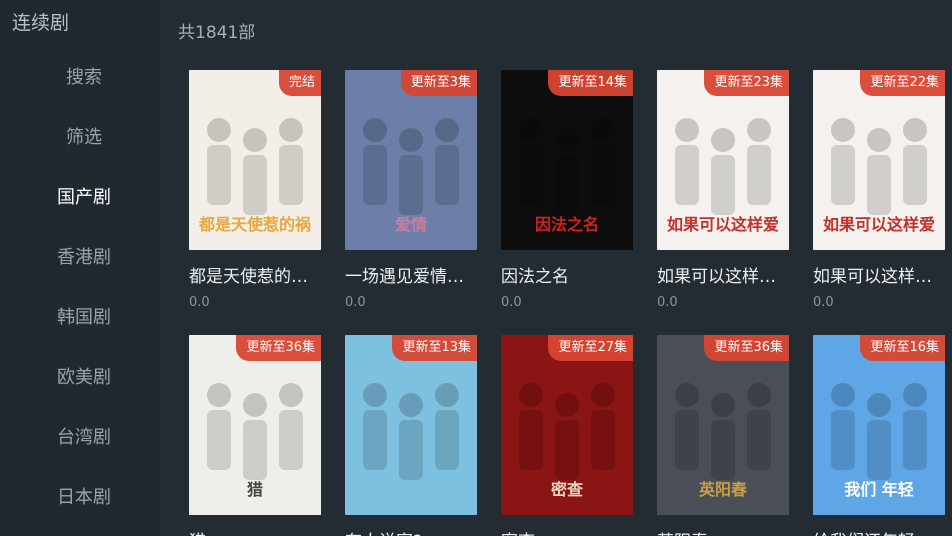 The image size is (952, 536). I want to click on nav-item-korea: 韩国剧, so click(80, 318).